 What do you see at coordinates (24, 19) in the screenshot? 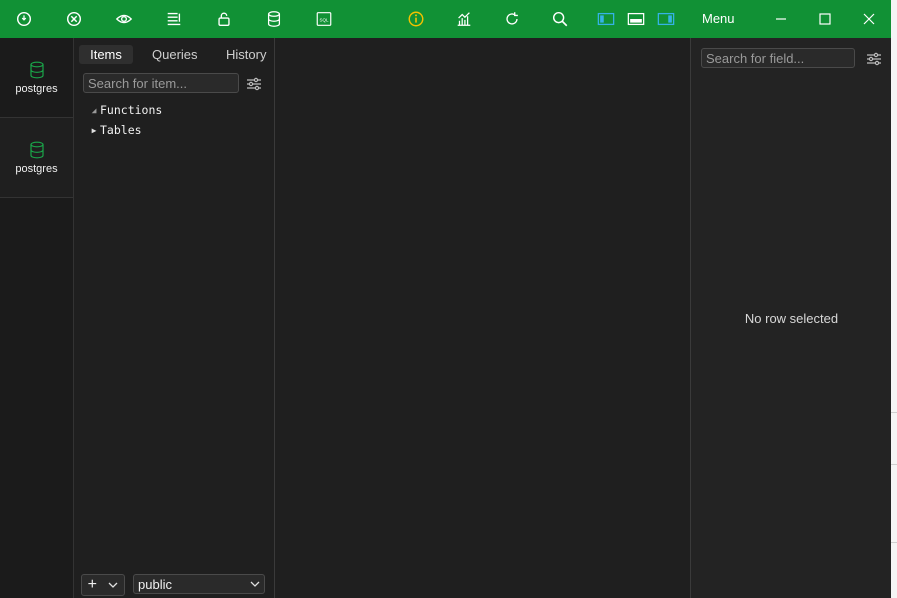
I see `connect-icon` at bounding box center [24, 19].